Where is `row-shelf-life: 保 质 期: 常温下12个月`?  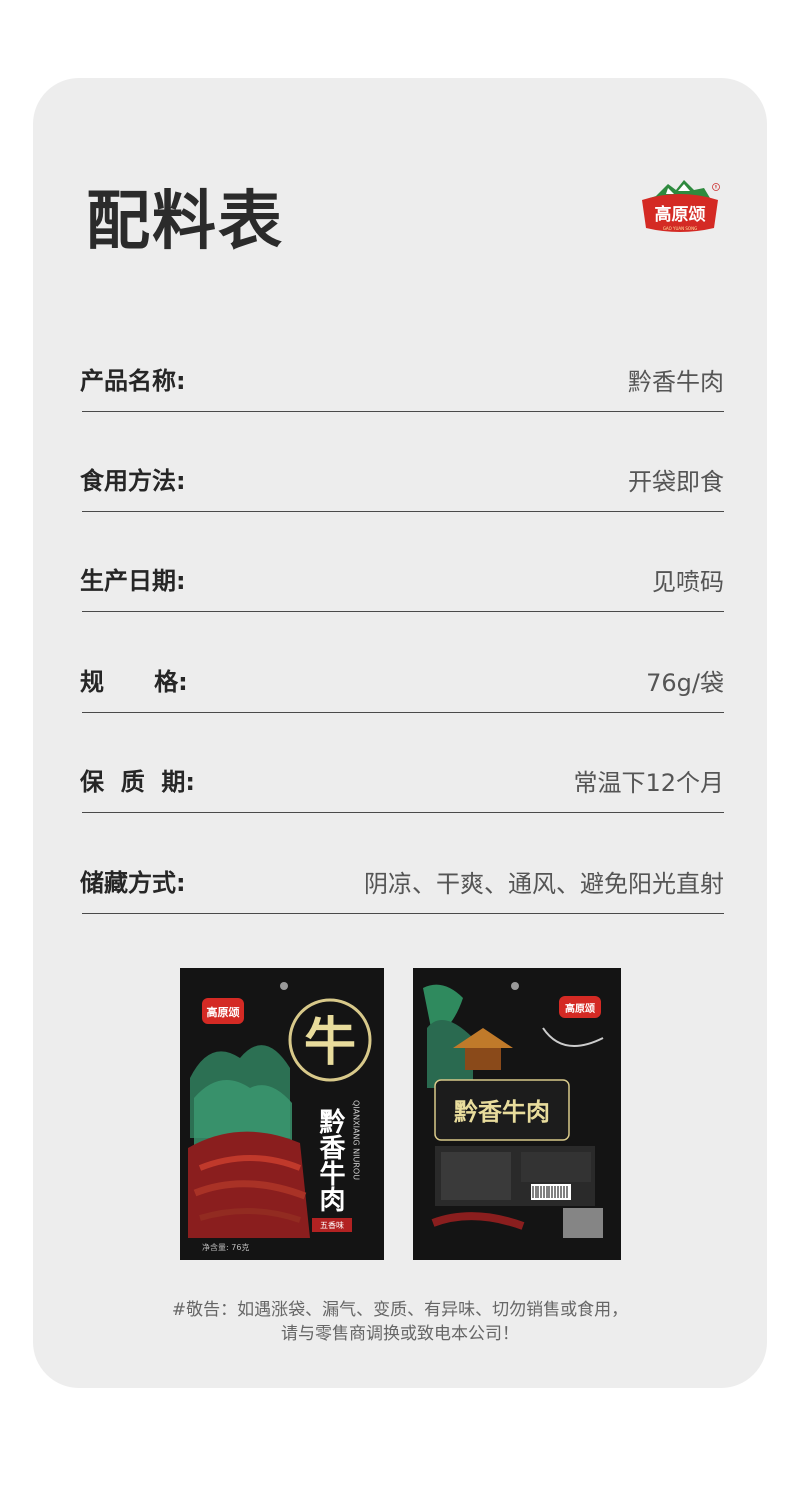 row-shelf-life: 保 质 期: 常温下12个月 is located at coordinates (402, 812).